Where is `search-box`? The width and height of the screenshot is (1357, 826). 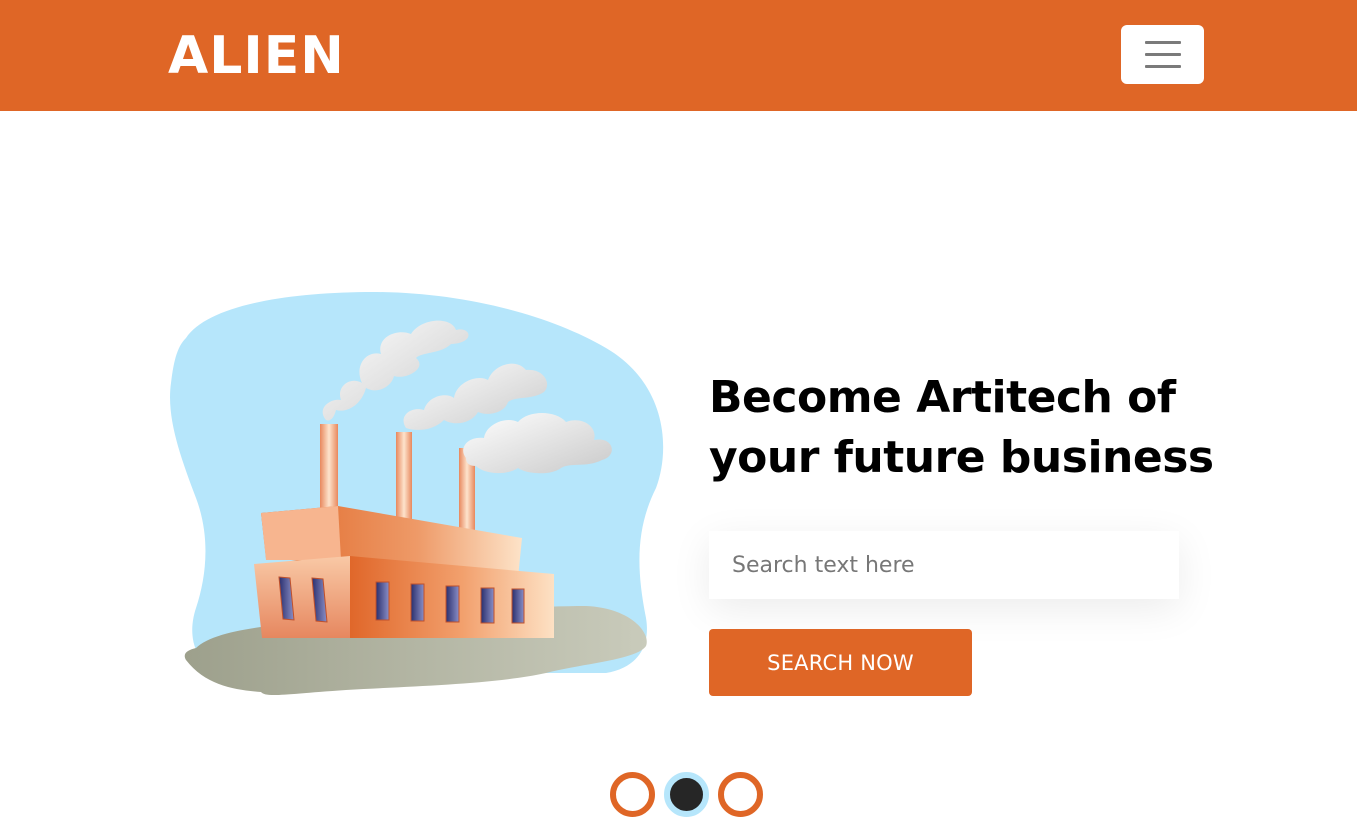
search-box is located at coordinates (944, 565).